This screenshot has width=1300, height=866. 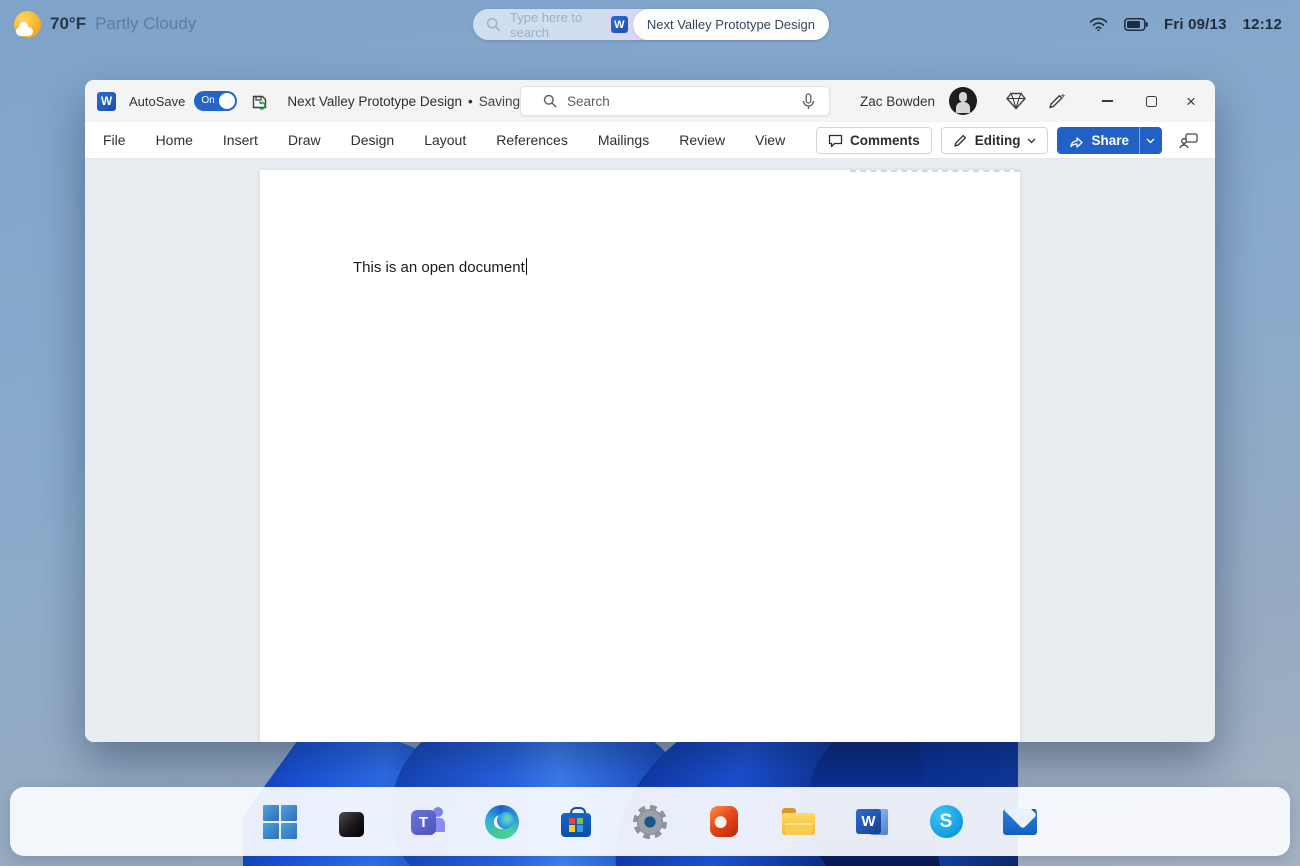 I want to click on active-app-chip: W Next Valley Prototype Design, so click(x=716, y=24).